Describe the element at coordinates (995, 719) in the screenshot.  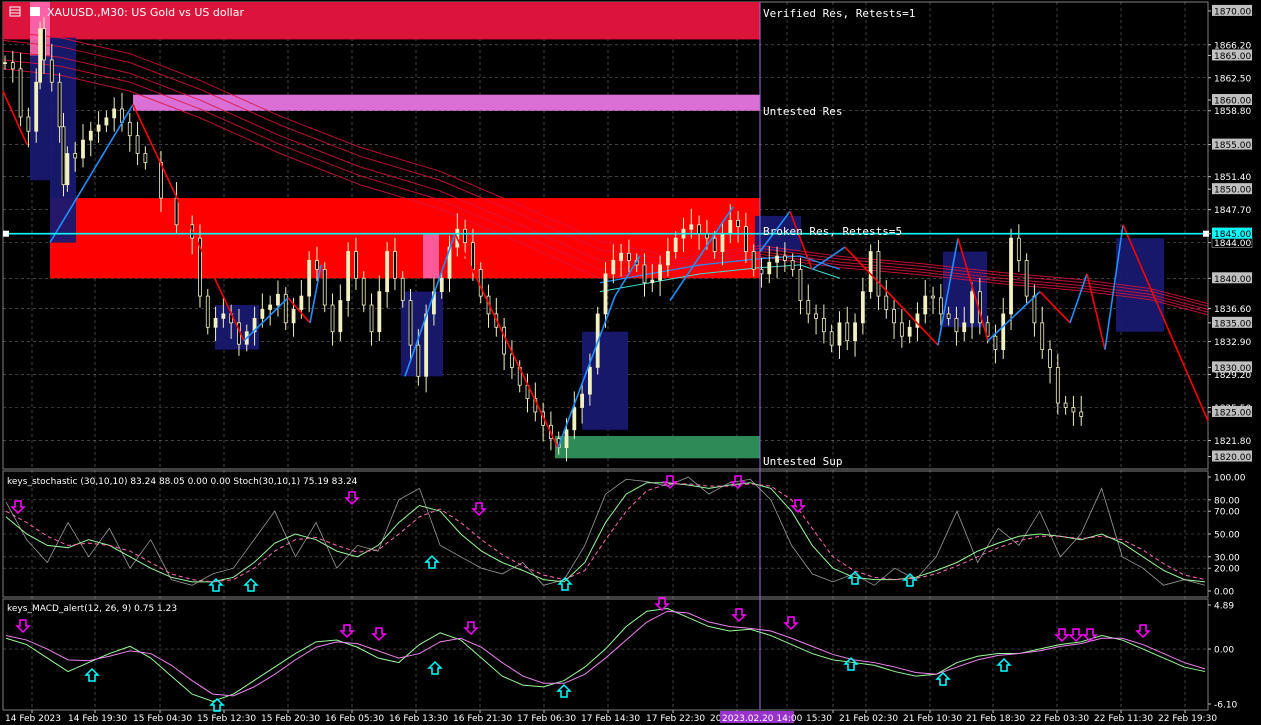
I see `time-tick-label: 21 Feb 18:30` at that location.